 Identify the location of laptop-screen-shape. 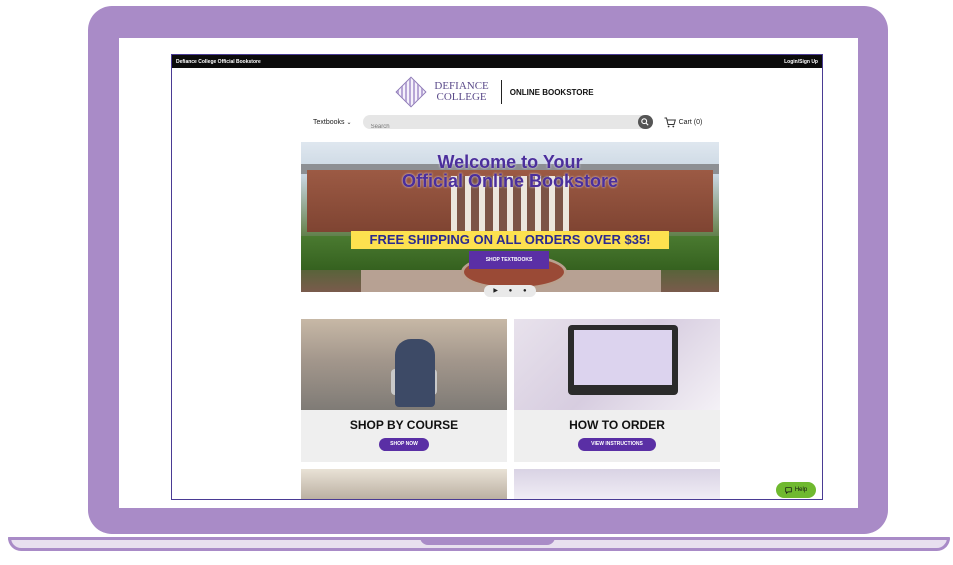
(623, 357).